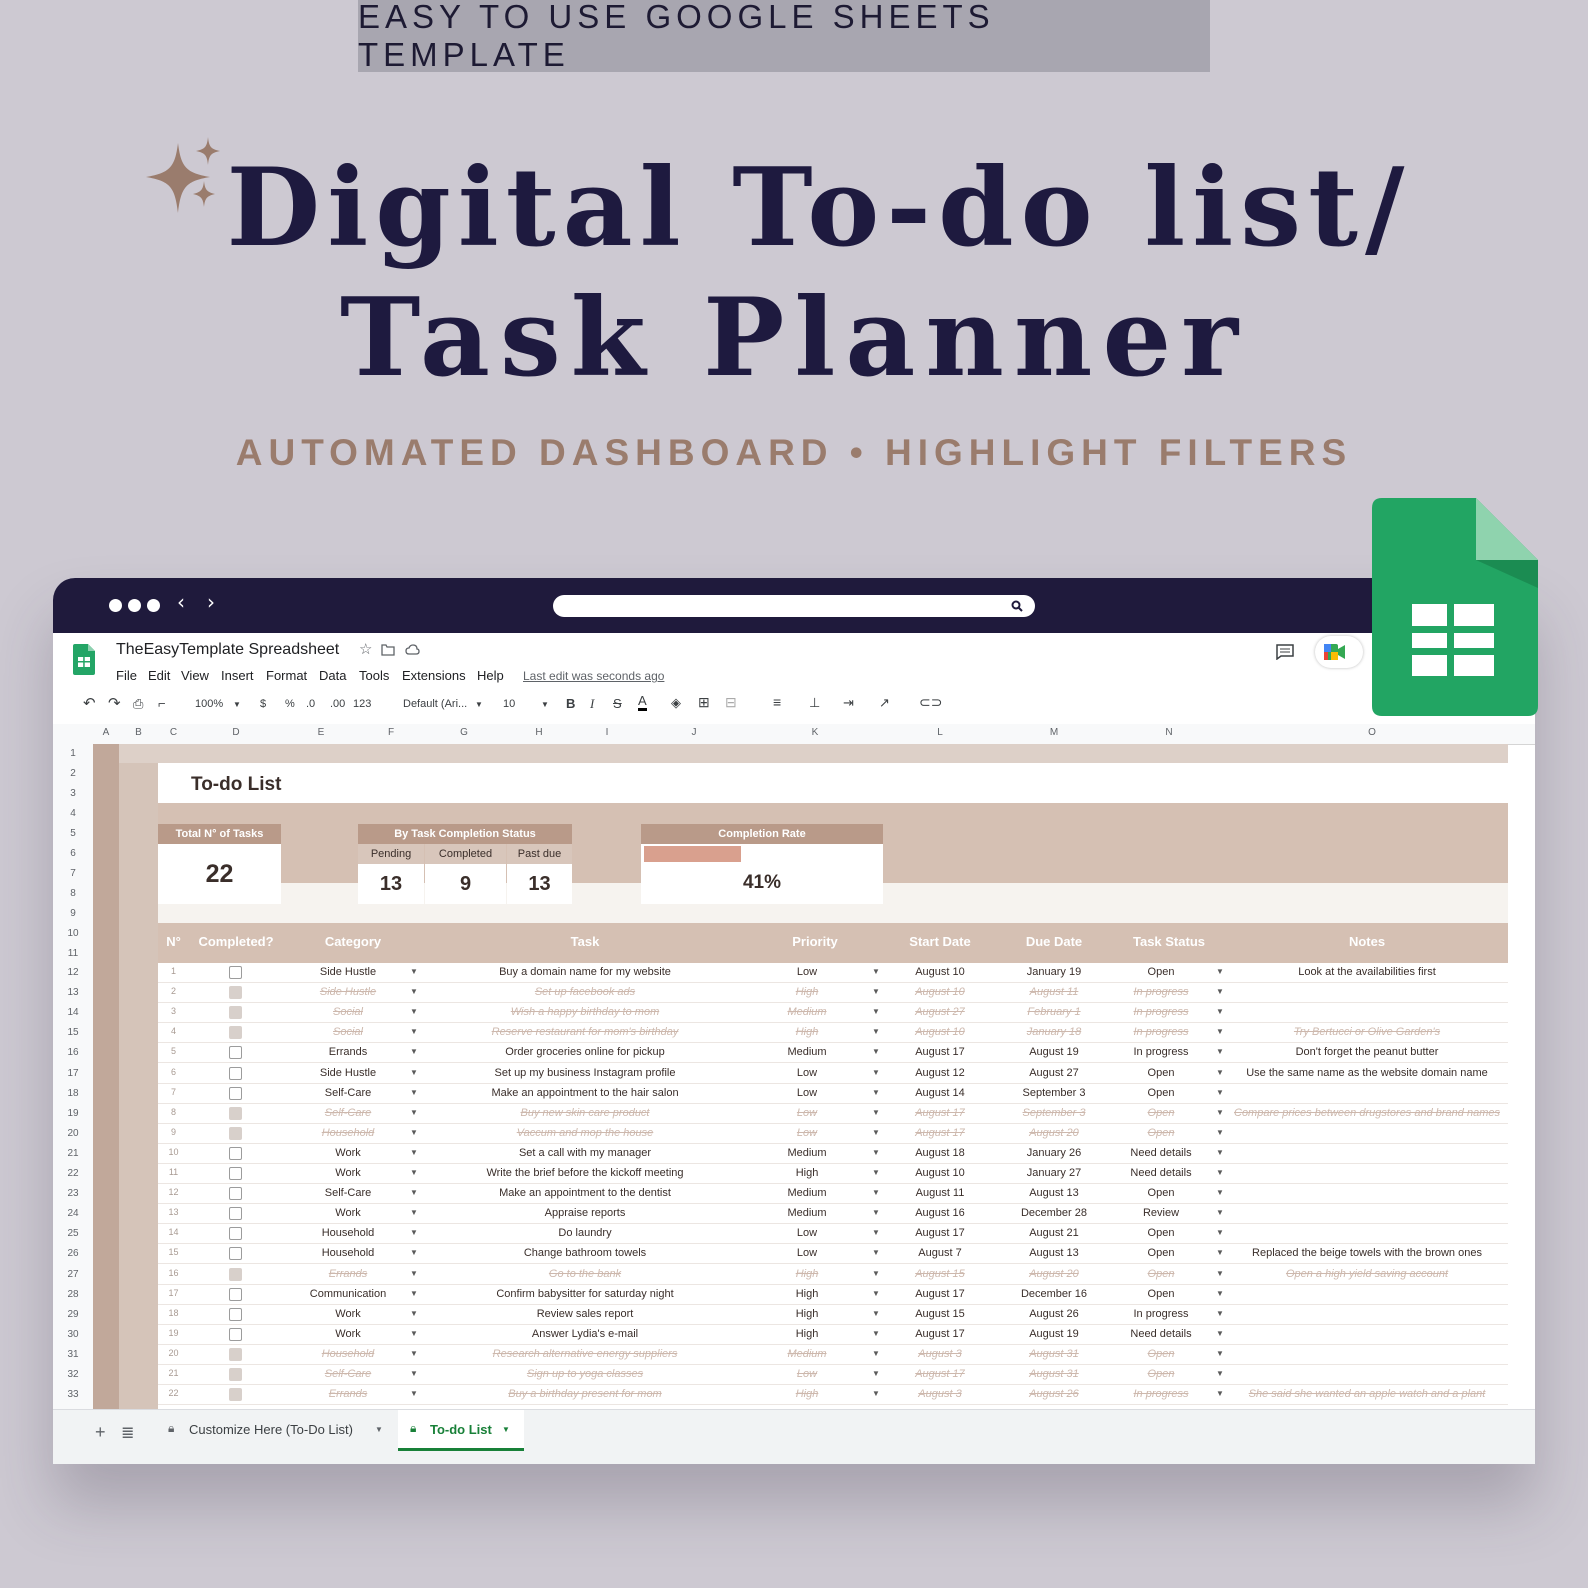  Describe the element at coordinates (348, 1294) in the screenshot. I see `cell-category: Communication` at that location.